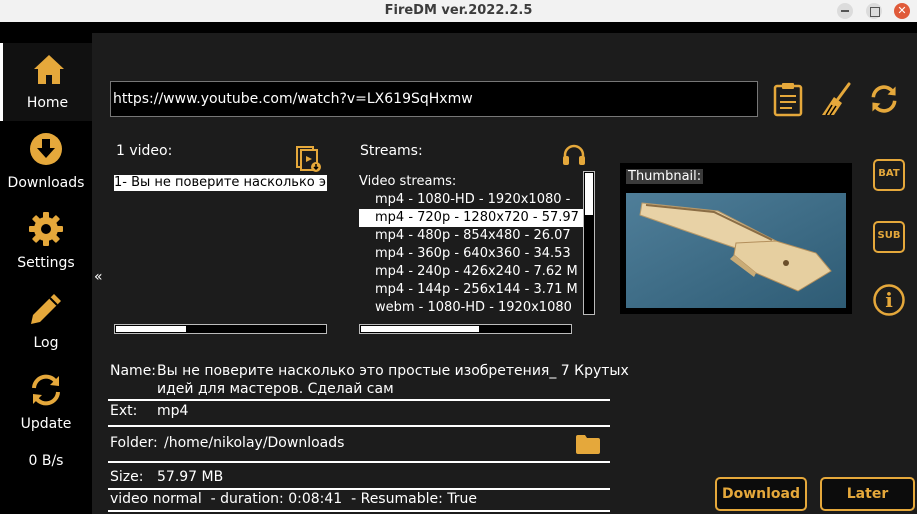  I want to click on url-input, so click(434, 99).